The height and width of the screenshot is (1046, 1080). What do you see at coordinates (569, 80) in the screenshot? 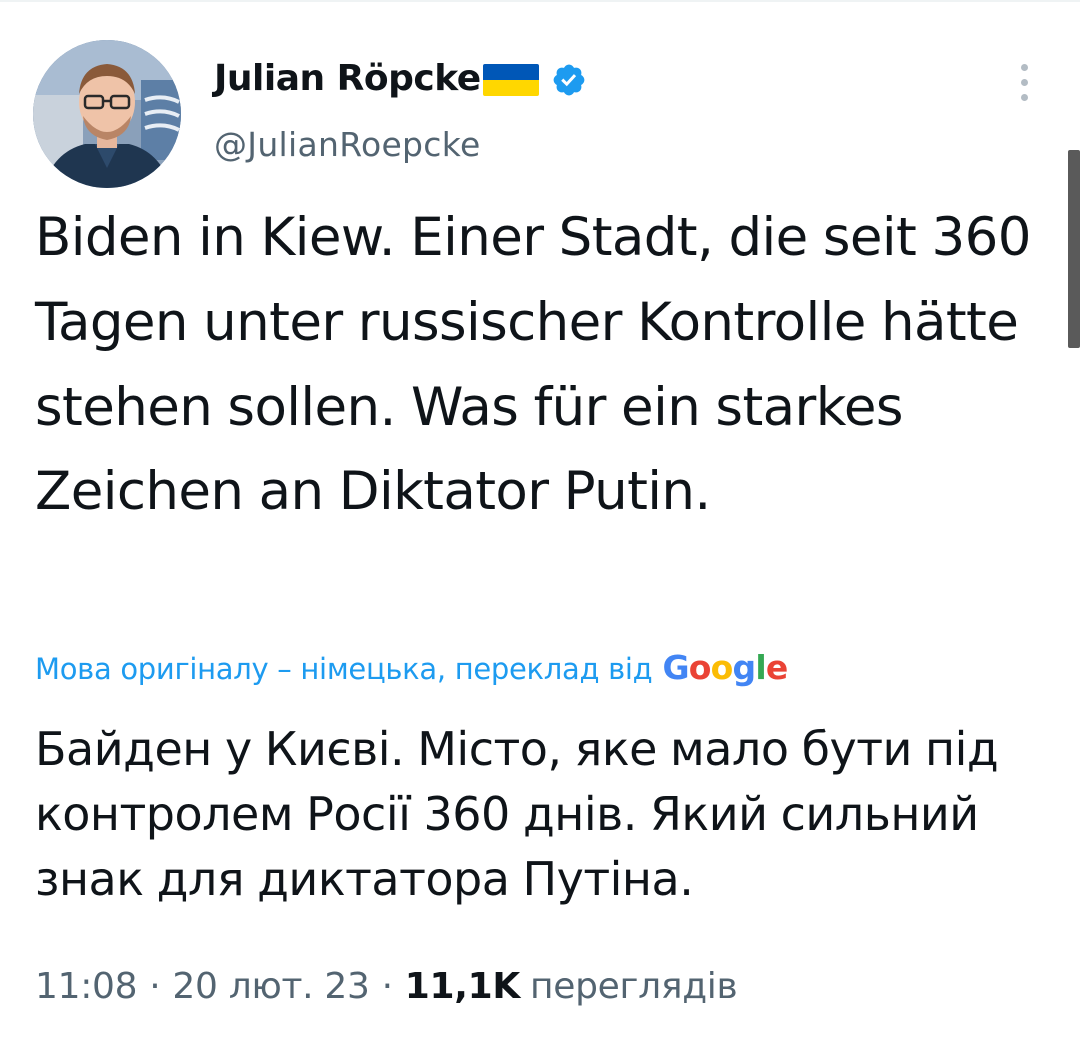
I see `verified-badge-icon` at bounding box center [569, 80].